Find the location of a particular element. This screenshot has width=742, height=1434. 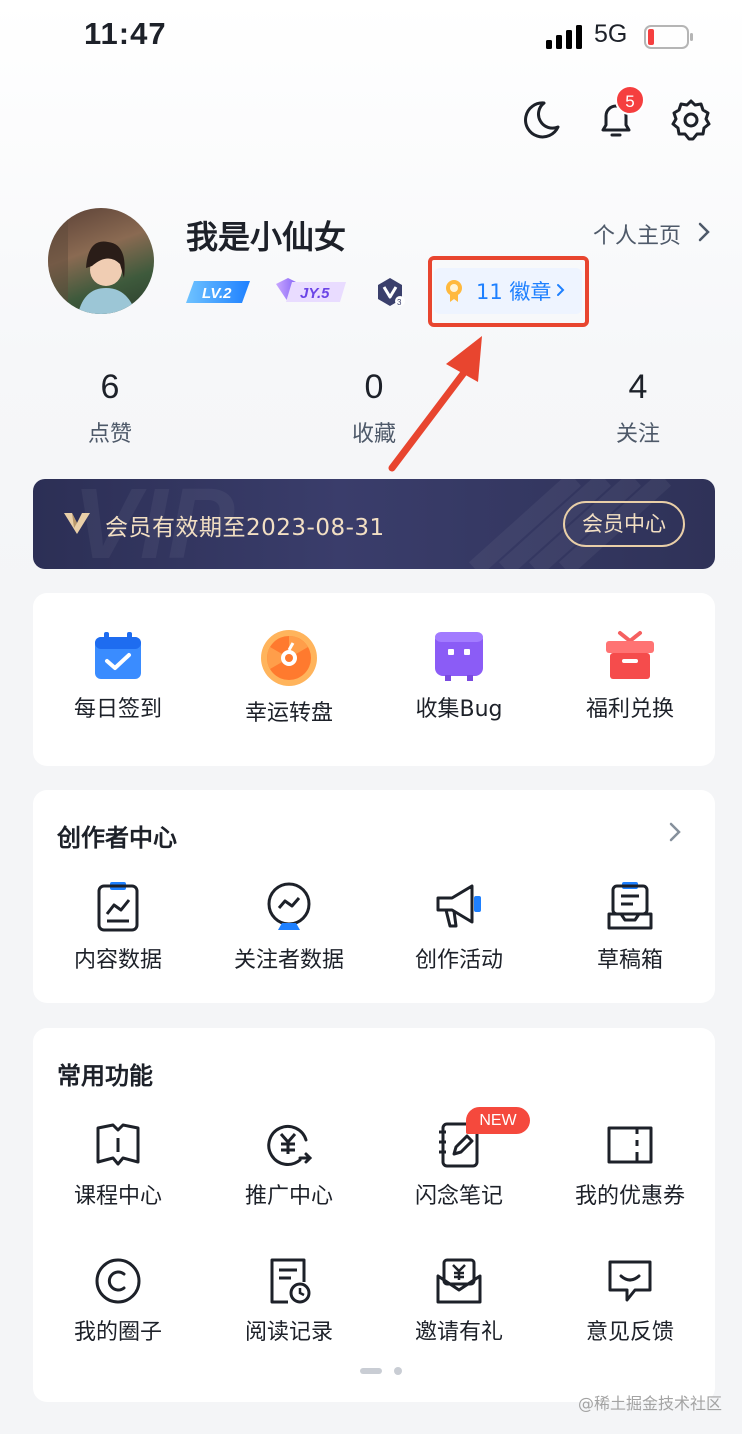

function-label: 我的圈子 is located at coordinates (117, 1332).